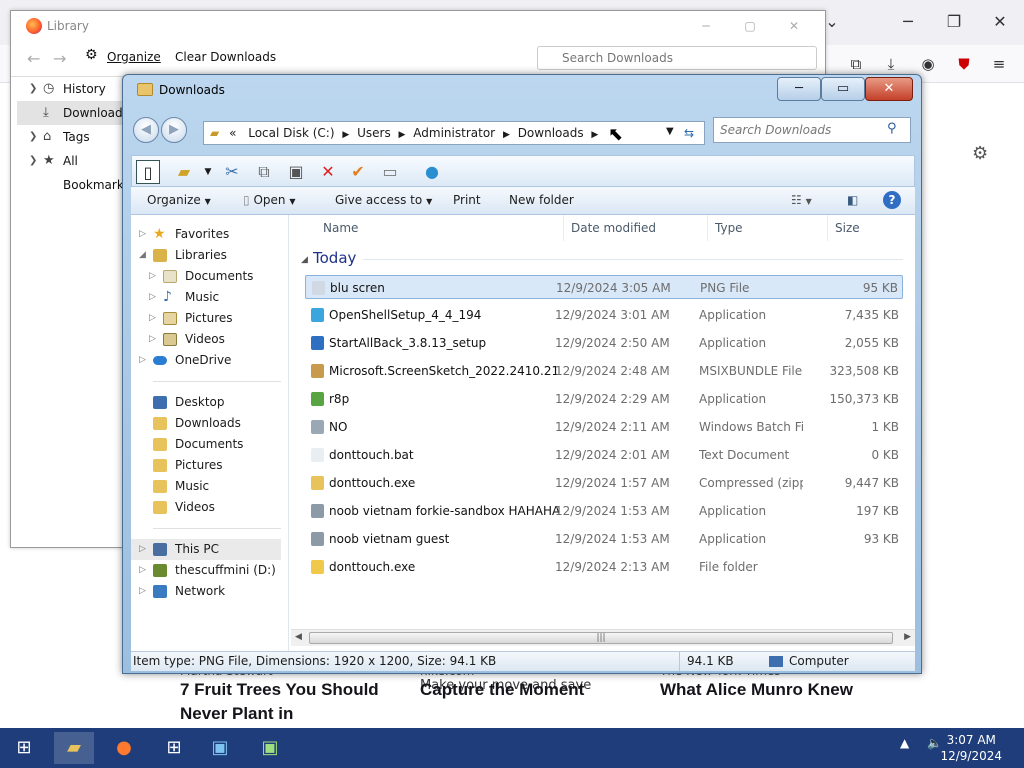 This screenshot has height=768, width=1024. Describe the element at coordinates (174, 130) in the screenshot. I see `forward-button: ▶` at that location.